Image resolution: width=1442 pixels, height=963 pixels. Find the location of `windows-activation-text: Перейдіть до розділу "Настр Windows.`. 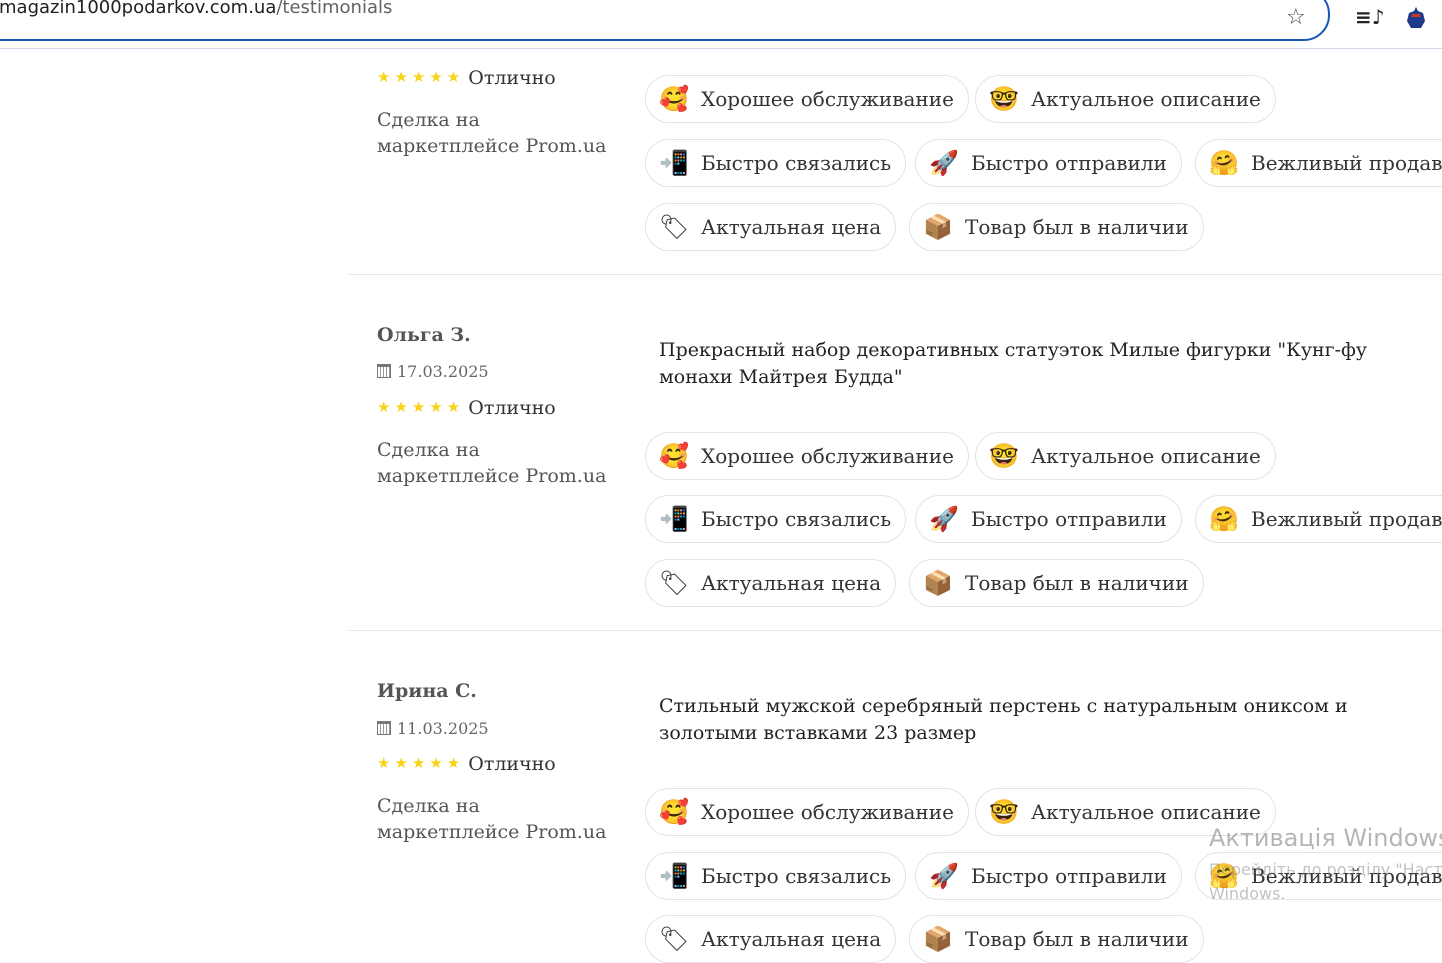

windows-activation-text: Перейдіть до розділу "Настр Windows. is located at coordinates (1325, 881).